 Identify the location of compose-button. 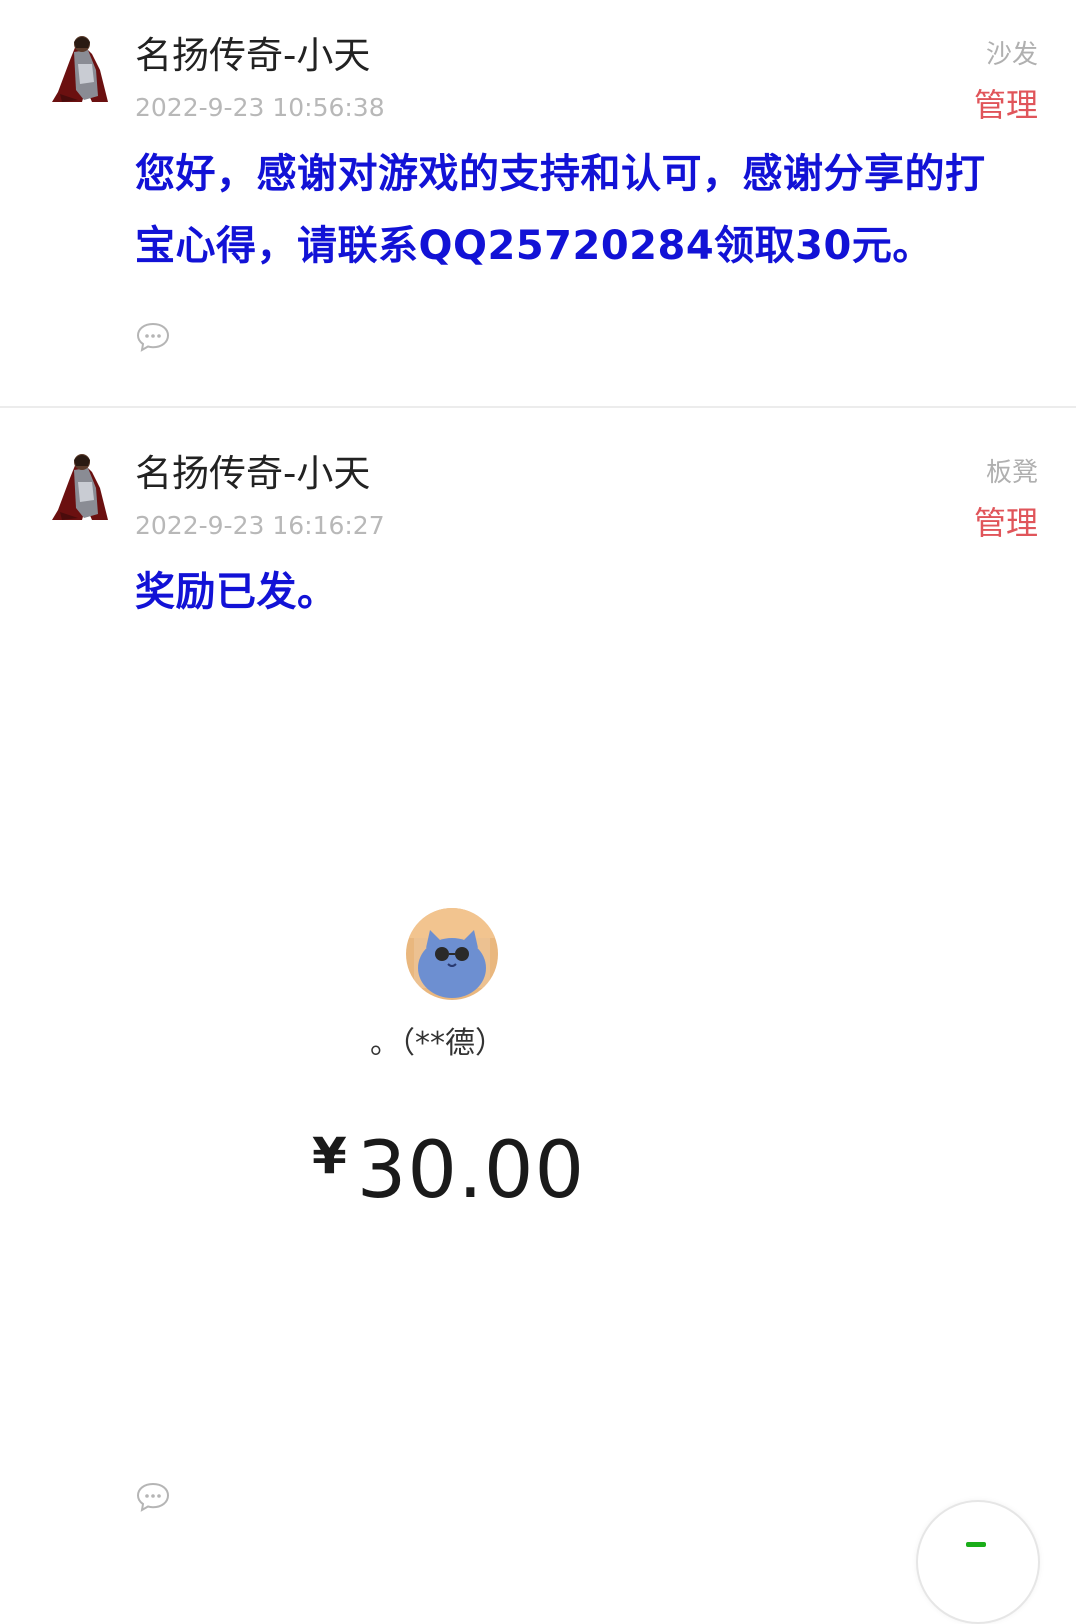
(978, 1562).